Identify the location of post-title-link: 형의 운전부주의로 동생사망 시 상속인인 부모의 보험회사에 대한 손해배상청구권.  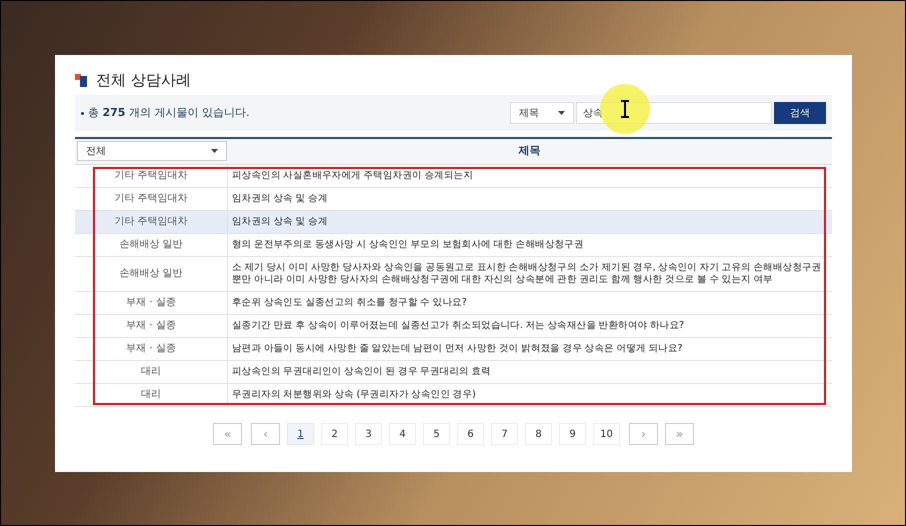
(408, 245).